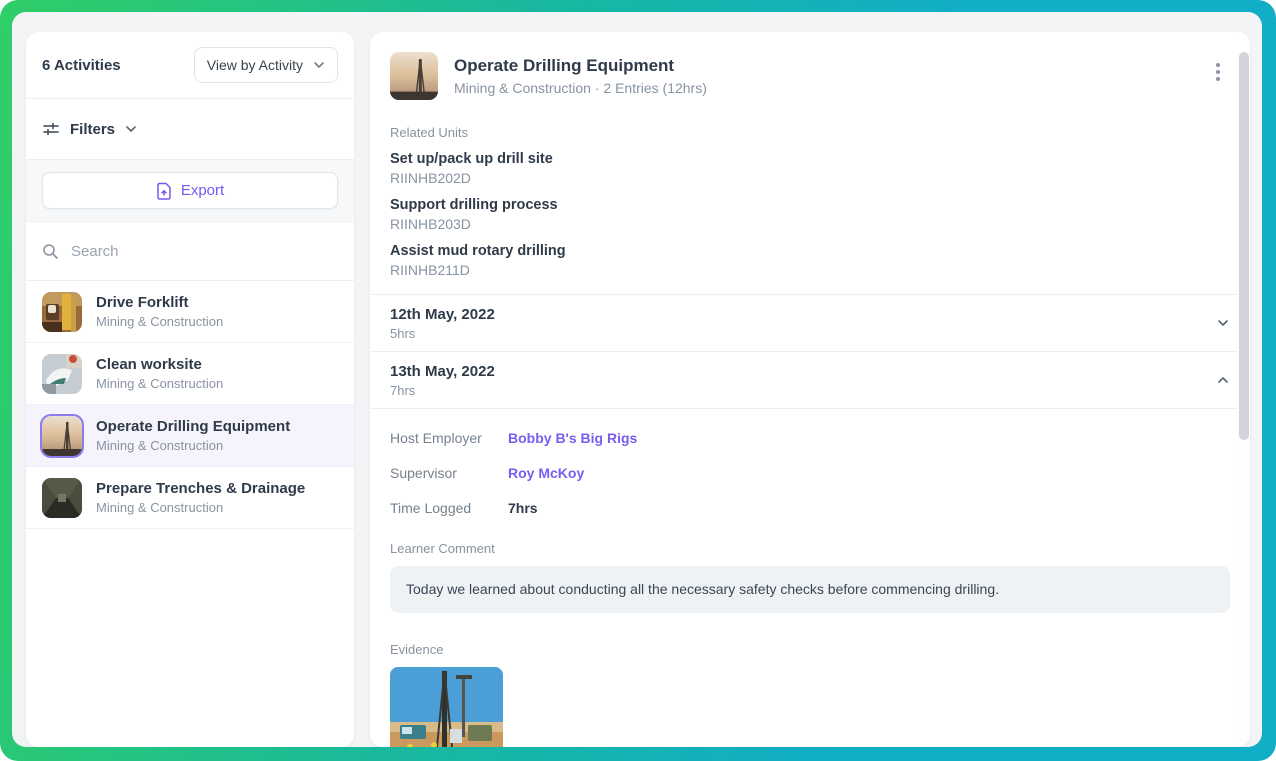 The image size is (1276, 761). I want to click on scrollbar-track, so click(1244, 399).